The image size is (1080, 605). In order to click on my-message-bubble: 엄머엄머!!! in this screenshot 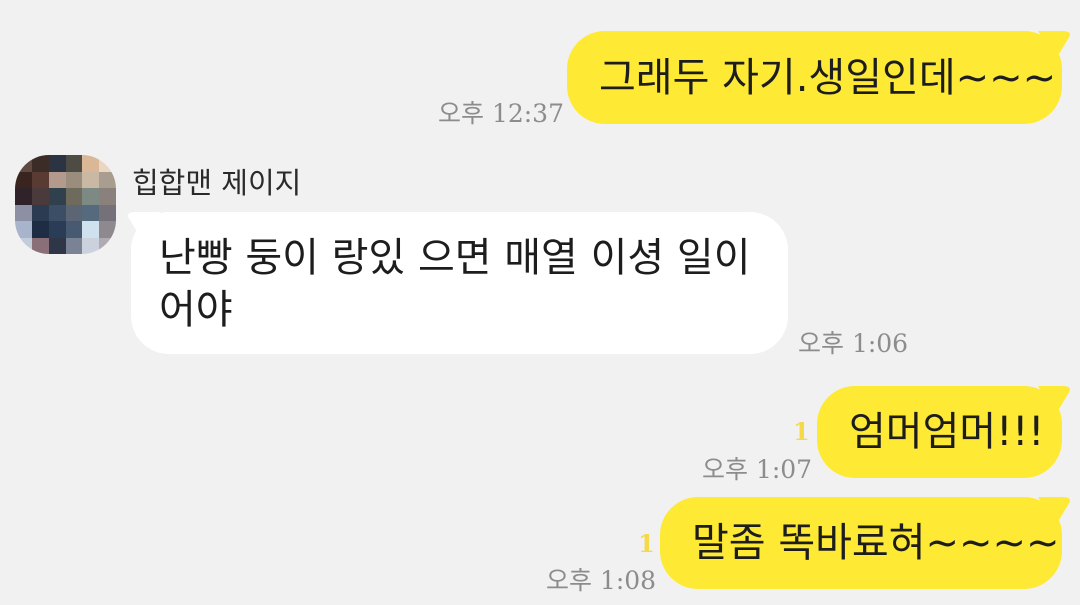, I will do `click(939, 432)`.